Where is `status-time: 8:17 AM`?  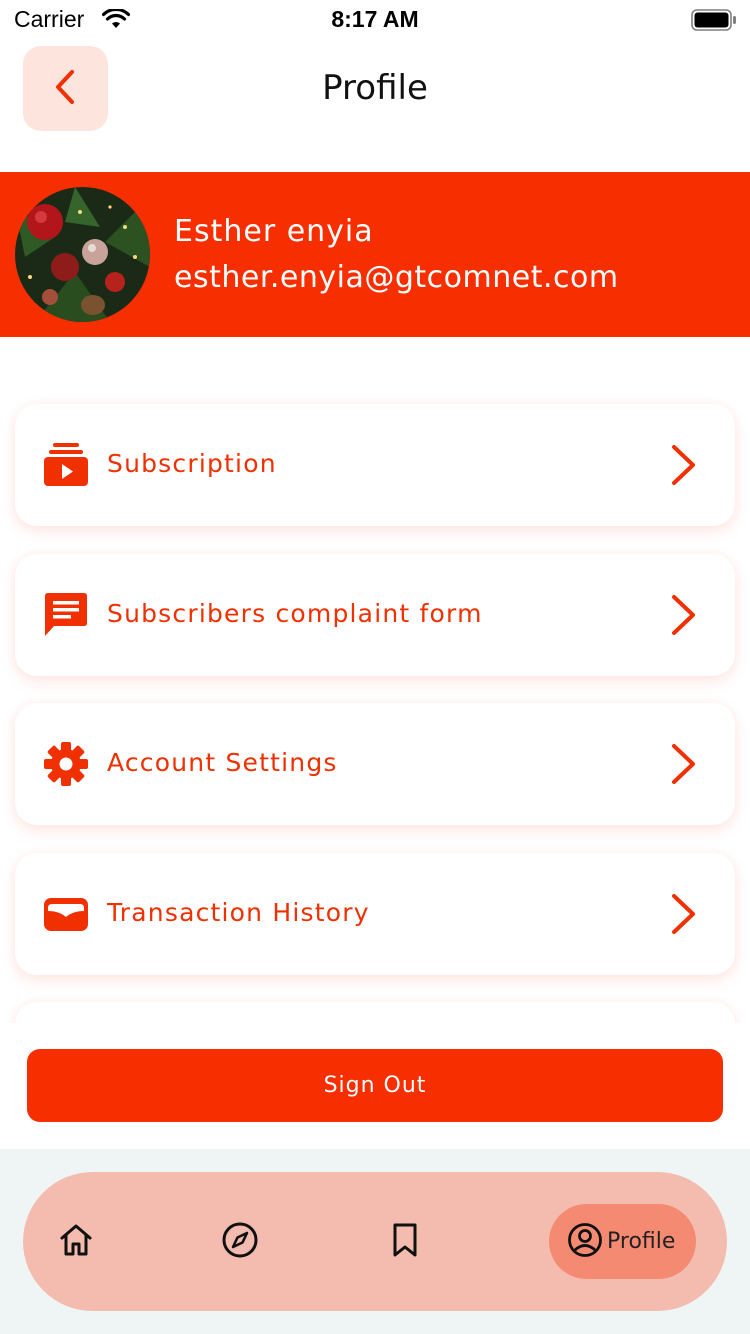 status-time: 8:17 AM is located at coordinates (375, 19).